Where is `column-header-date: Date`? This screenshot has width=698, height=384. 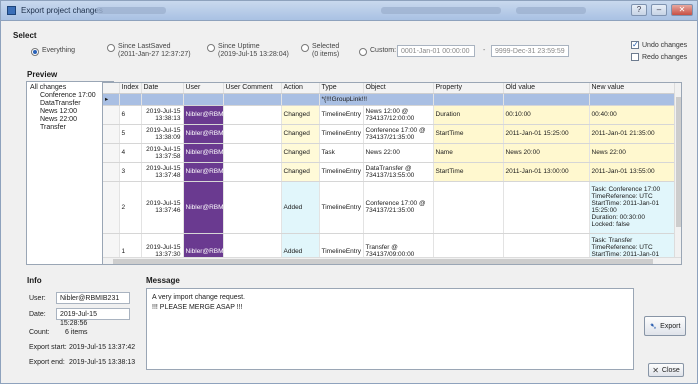 column-header-date: Date is located at coordinates (162, 88).